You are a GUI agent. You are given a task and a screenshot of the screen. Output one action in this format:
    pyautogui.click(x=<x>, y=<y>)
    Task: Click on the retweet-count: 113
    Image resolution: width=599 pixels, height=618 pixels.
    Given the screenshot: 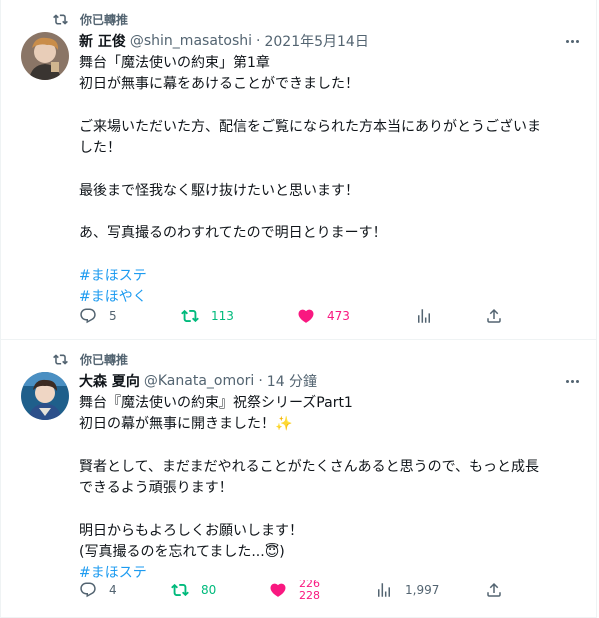 What is the action you would take?
    pyautogui.click(x=222, y=316)
    